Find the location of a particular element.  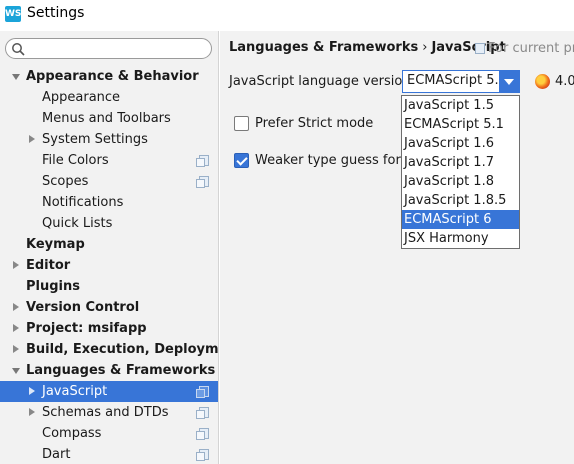

sidebar-item-build-execution-deployment: Build, Execution, Deployment is located at coordinates (109, 349).